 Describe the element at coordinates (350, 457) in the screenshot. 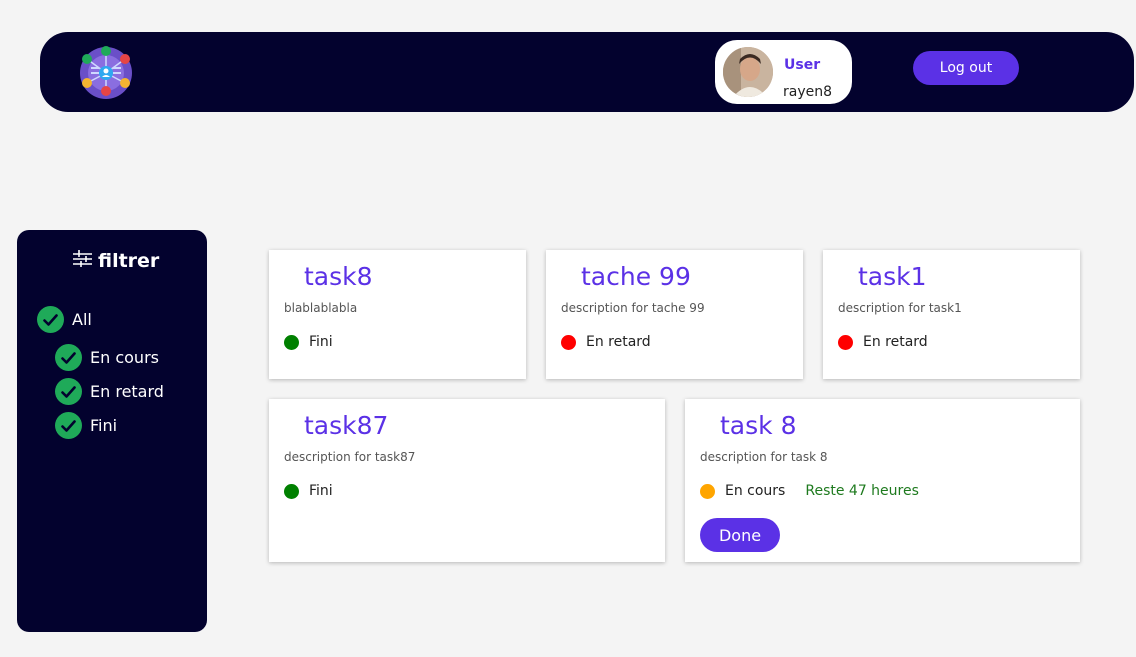

I see `task-description: description for task87` at that location.